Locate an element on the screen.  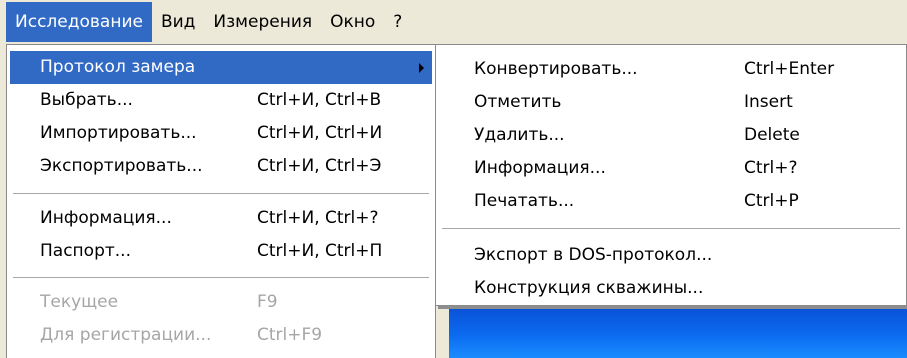
menu-item-dlya-registracii: Для регистрации... Ctrl+F9 is located at coordinates (221, 335).